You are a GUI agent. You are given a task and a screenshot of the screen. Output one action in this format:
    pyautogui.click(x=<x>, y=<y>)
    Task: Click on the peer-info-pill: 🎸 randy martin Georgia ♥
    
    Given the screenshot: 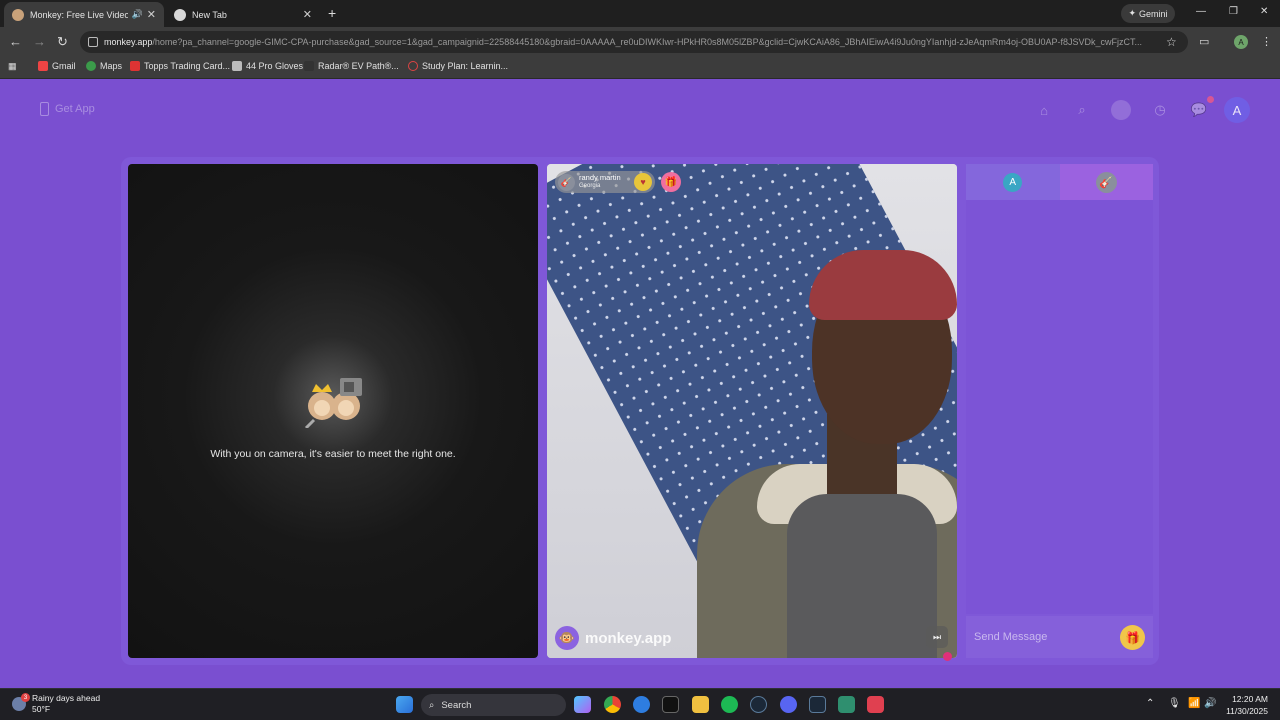 What is the action you would take?
    pyautogui.click(x=605, y=182)
    